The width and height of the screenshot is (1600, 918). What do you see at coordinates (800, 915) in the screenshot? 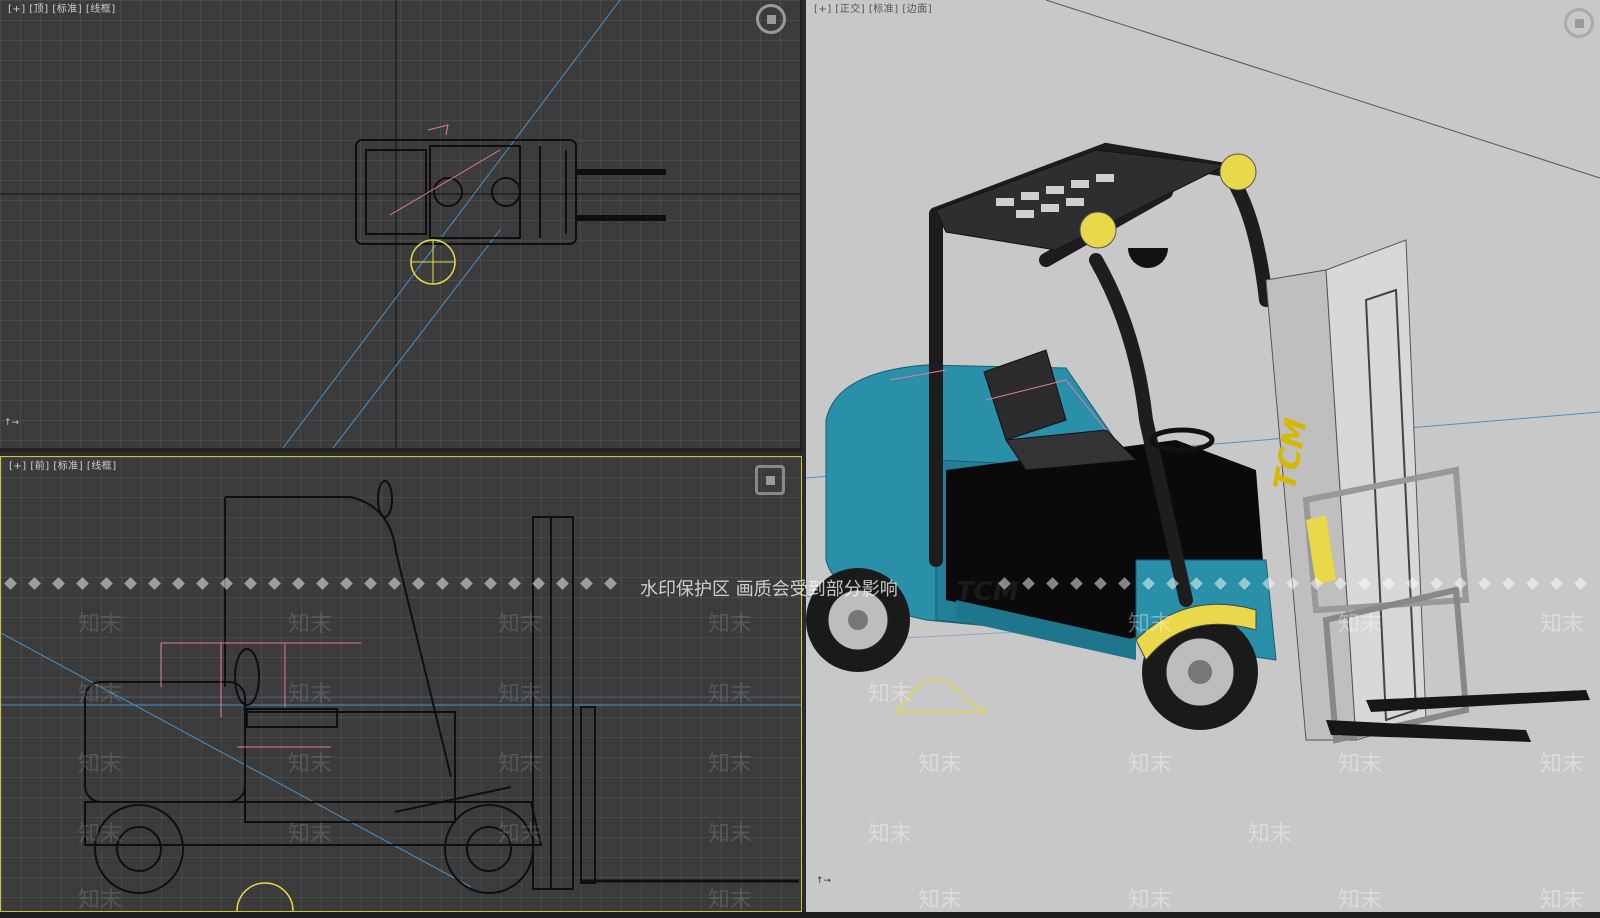
I see `status-bar` at bounding box center [800, 915].